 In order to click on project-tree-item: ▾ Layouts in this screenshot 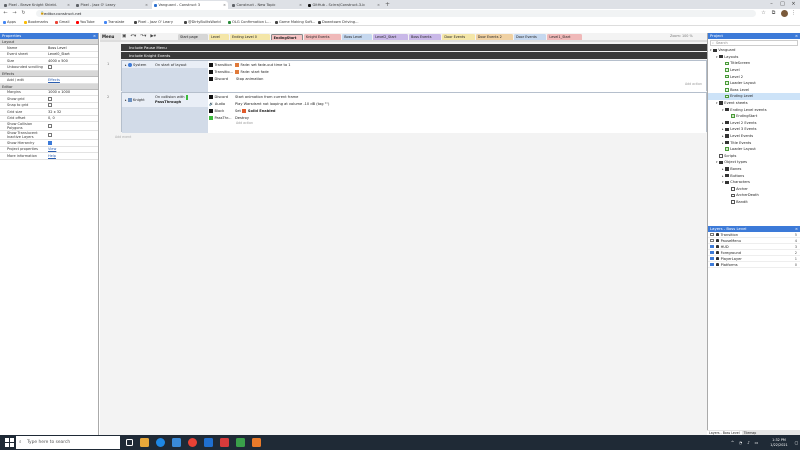, I will do `click(754, 57)`.